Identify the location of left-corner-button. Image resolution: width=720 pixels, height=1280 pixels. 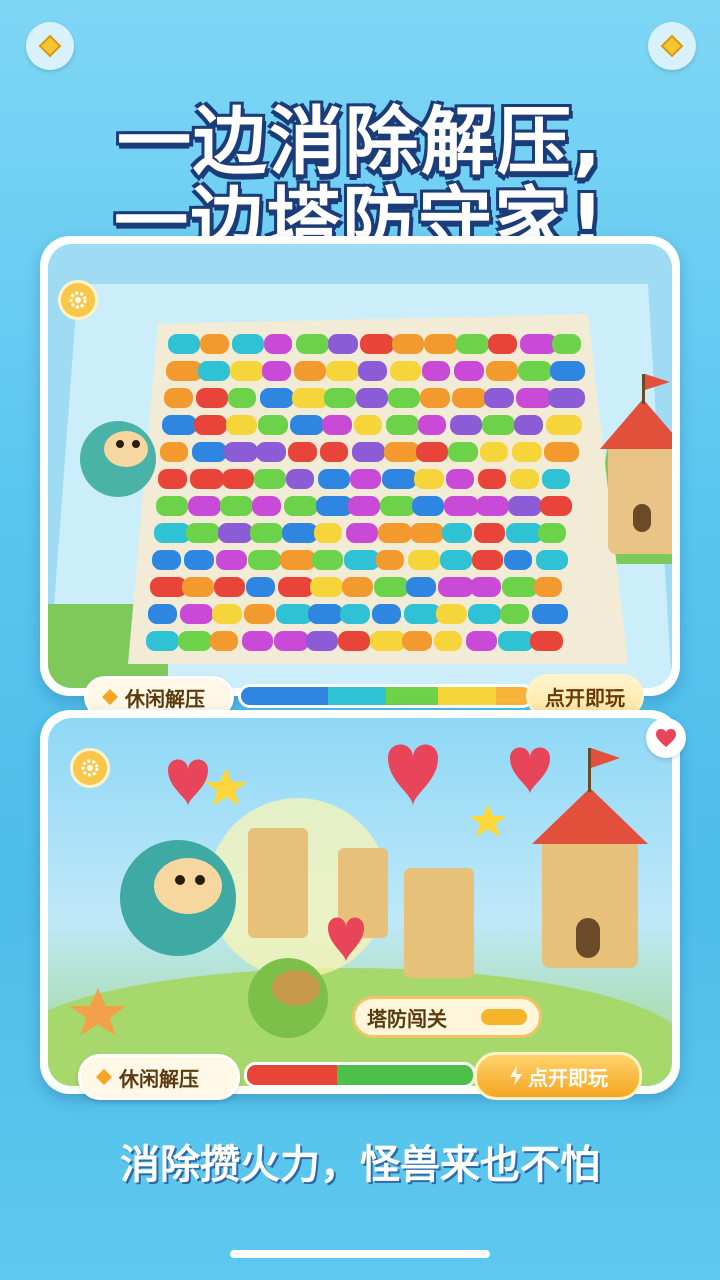
(50, 46).